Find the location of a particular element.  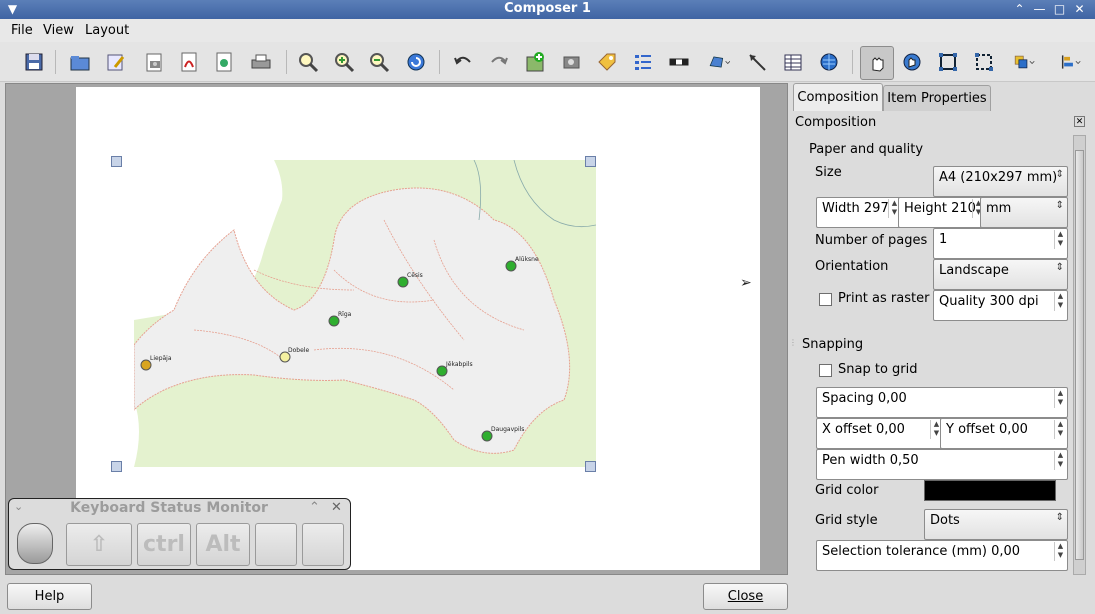

export-image-icon is located at coordinates (154, 62).